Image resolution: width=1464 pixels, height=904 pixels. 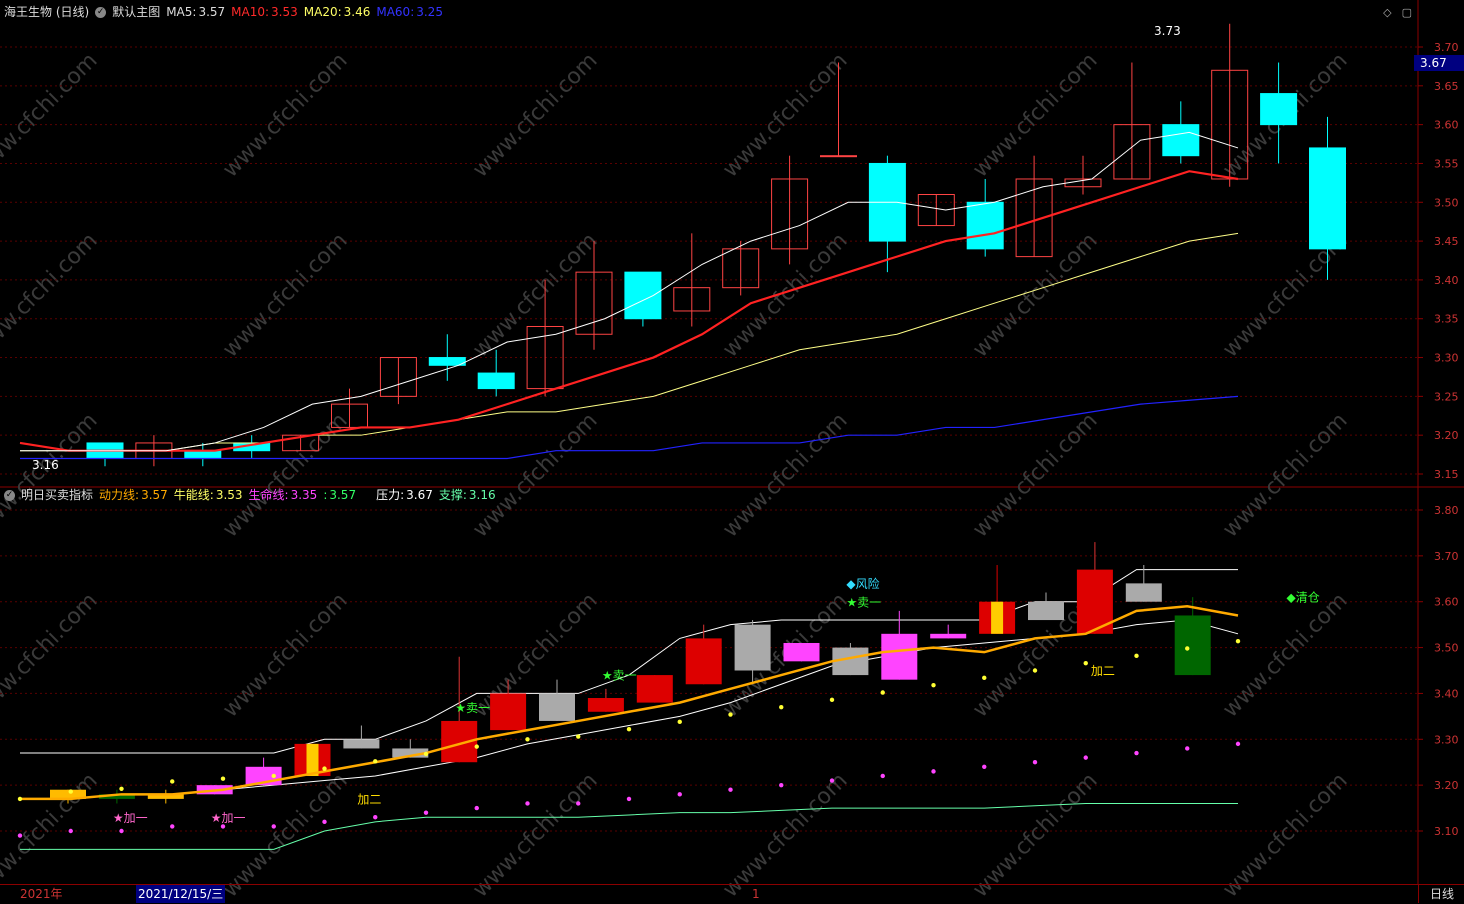 I want to click on signal-label: ◆风险, so click(x=862, y=583).